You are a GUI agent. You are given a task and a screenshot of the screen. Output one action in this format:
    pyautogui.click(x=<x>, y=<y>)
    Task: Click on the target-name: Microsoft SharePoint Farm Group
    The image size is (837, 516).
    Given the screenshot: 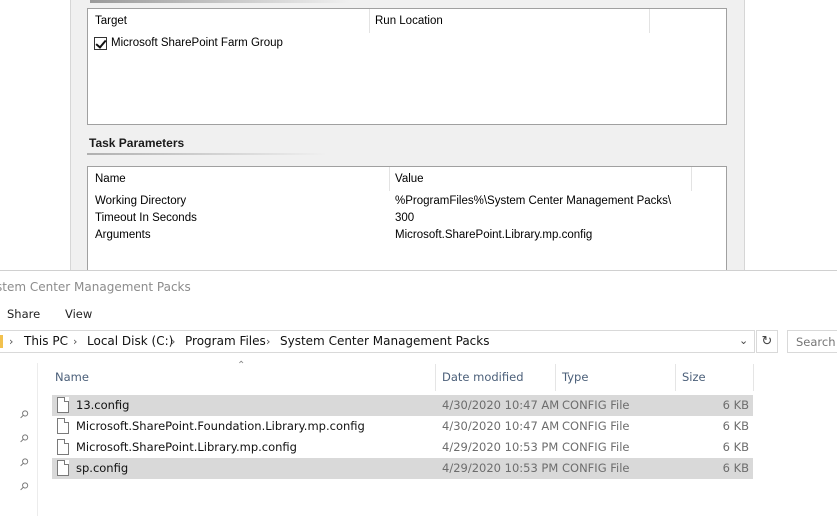 What is the action you would take?
    pyautogui.click(x=197, y=43)
    